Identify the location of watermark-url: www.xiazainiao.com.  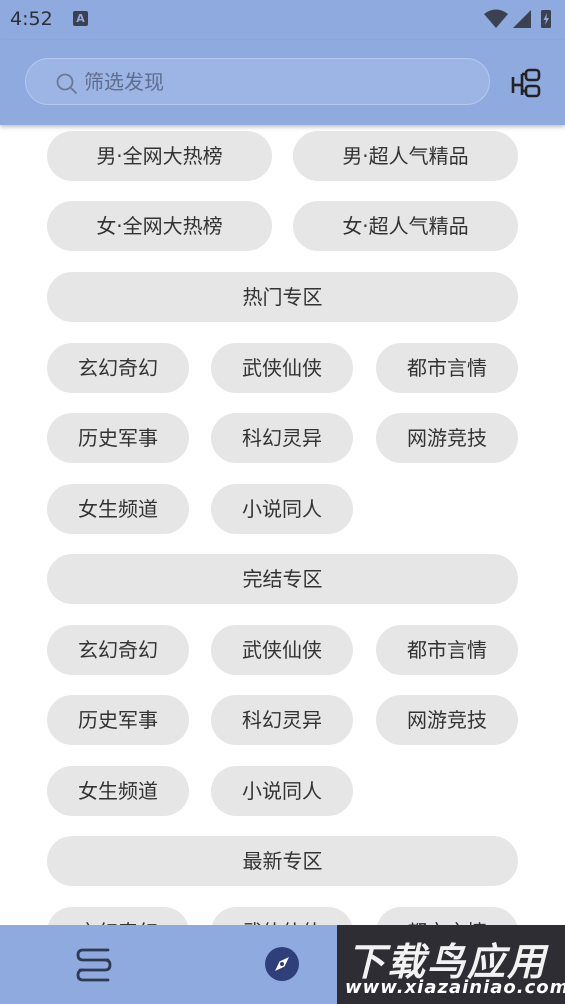
(455, 987).